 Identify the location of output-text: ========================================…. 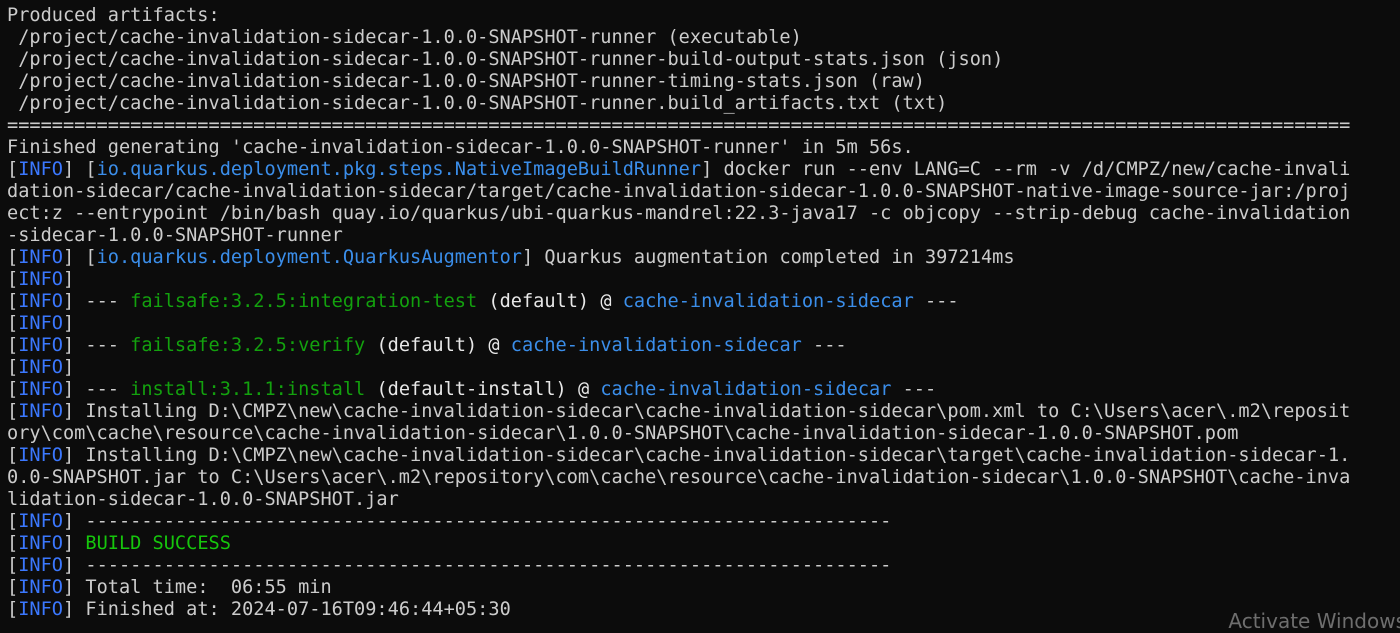
(679, 125).